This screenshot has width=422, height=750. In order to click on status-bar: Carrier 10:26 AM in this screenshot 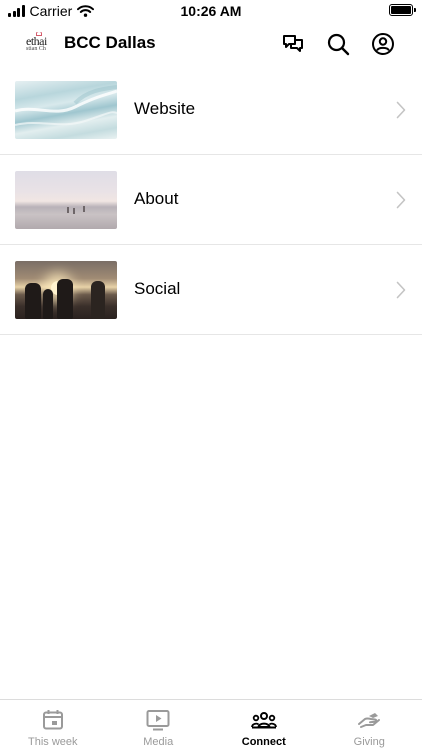, I will do `click(211, 11)`.